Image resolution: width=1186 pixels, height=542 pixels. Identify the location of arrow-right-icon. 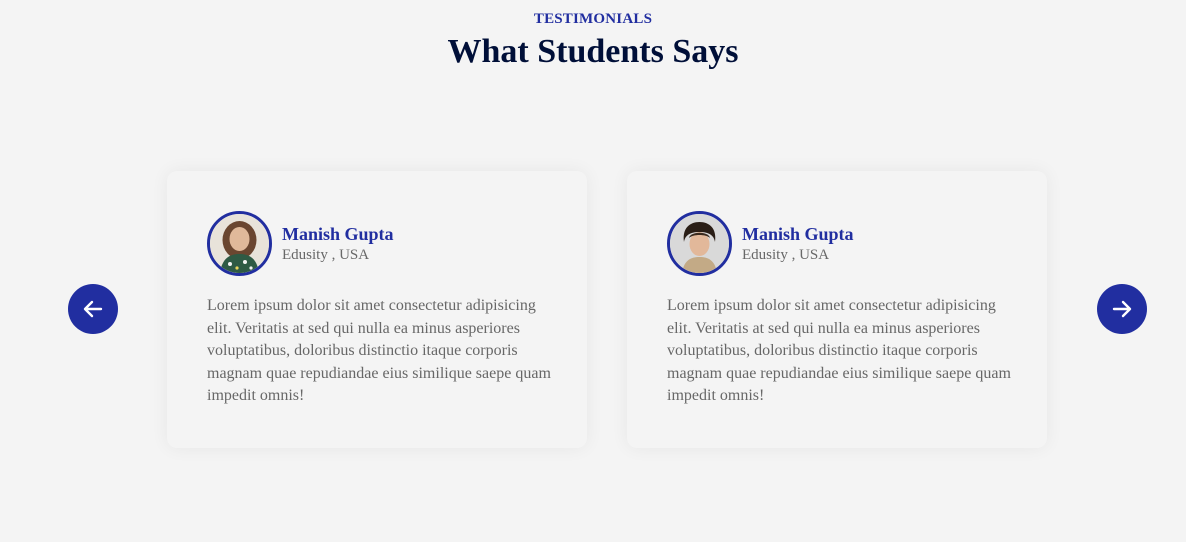
(1122, 309).